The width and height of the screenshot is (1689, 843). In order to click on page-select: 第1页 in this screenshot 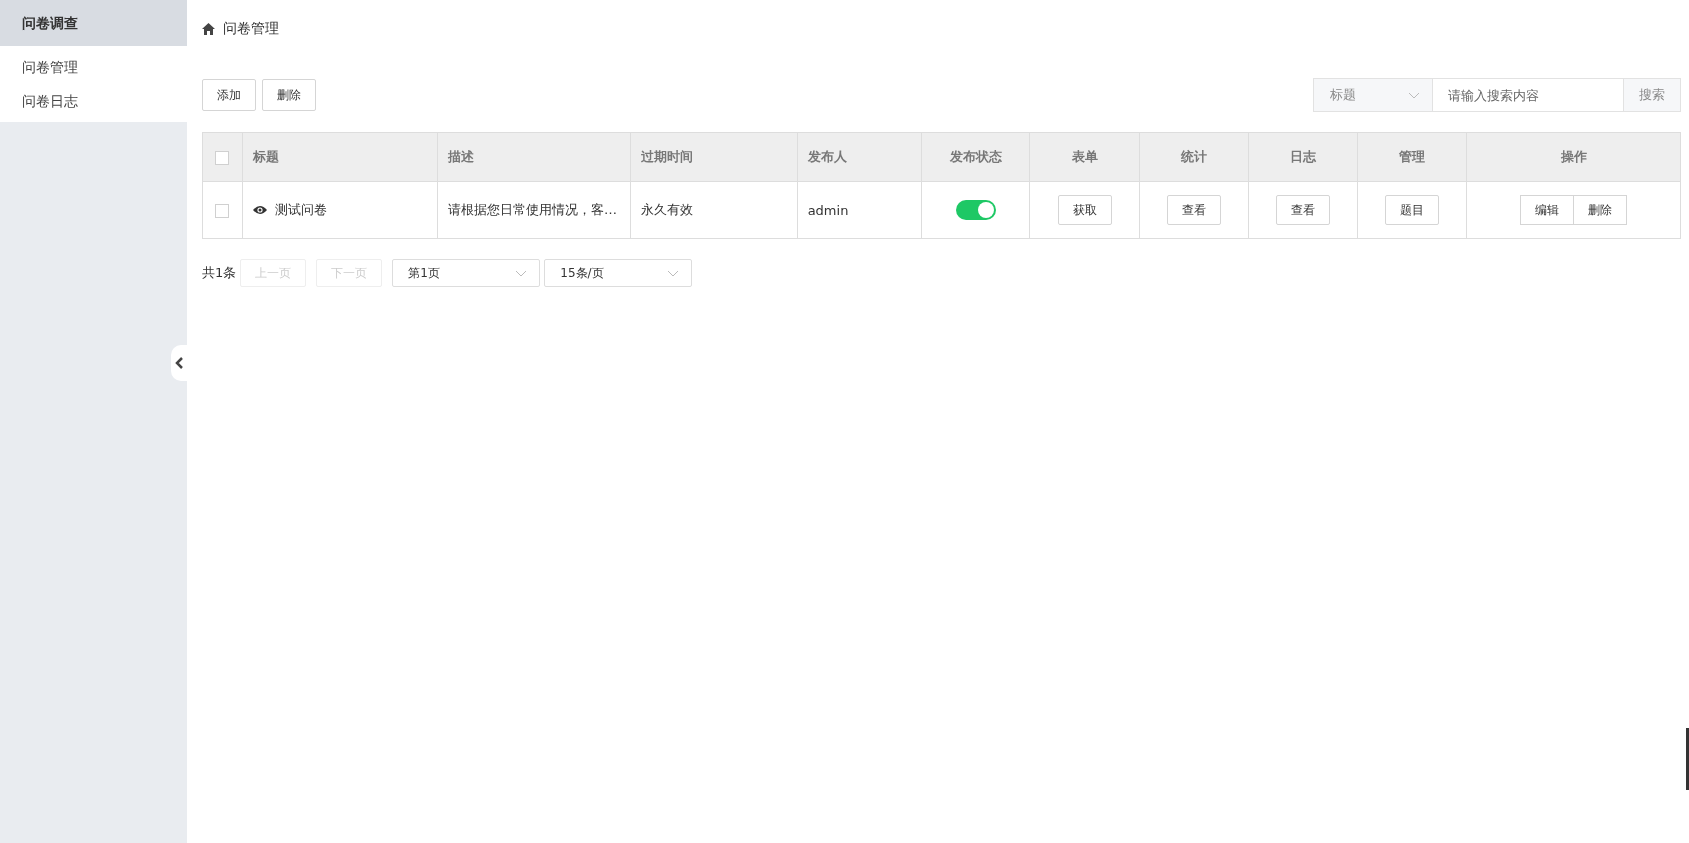, I will do `click(466, 273)`.